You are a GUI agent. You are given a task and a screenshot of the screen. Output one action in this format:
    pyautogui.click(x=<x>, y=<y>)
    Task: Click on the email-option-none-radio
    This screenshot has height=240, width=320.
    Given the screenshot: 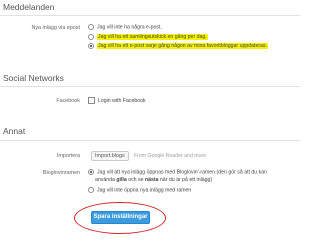 What is the action you would take?
    pyautogui.click(x=91, y=26)
    